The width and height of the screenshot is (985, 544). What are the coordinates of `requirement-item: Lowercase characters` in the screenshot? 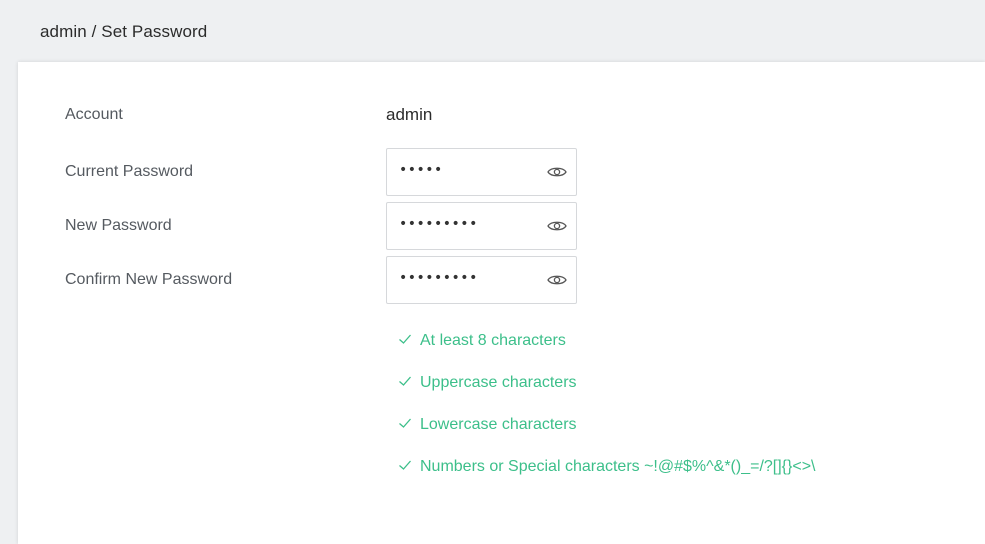 It's located at (487, 425).